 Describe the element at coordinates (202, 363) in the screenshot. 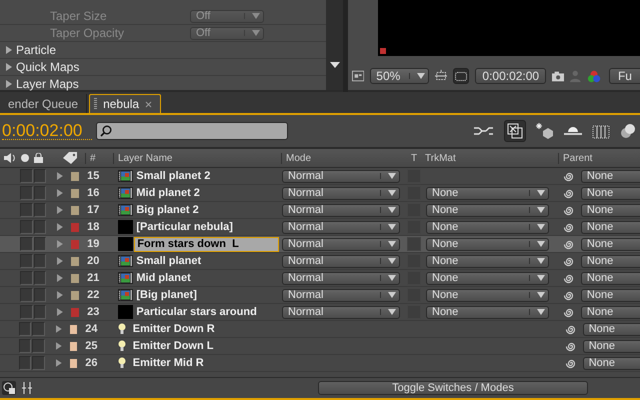

I see `layer-name: Emitter Mid R` at that location.